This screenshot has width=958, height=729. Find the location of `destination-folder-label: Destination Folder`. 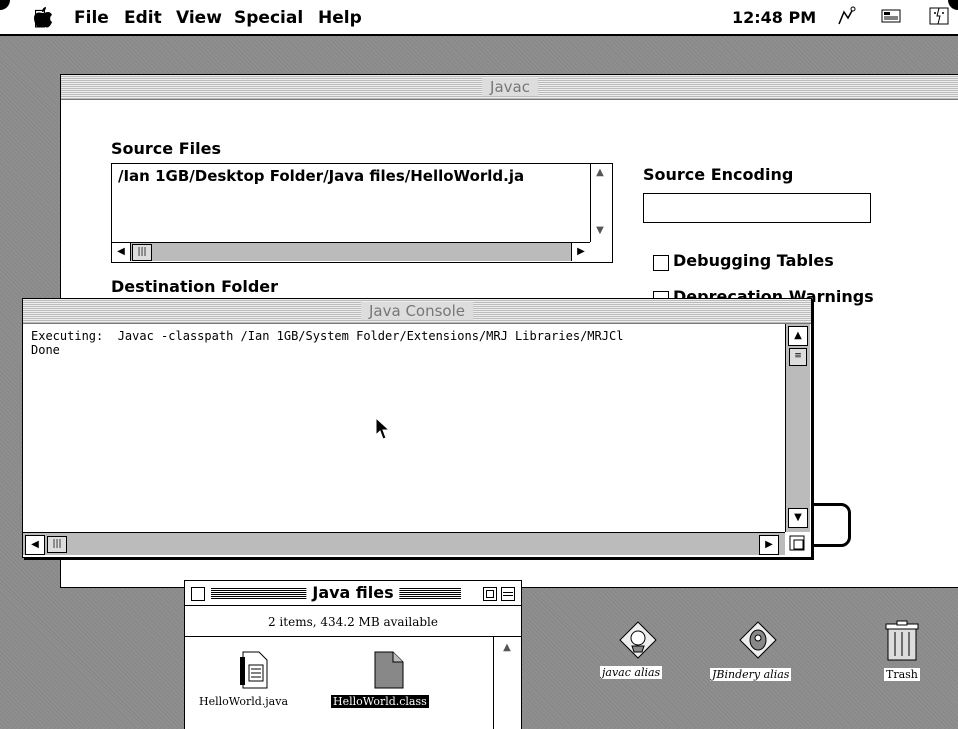

destination-folder-label: Destination Folder is located at coordinates (195, 286).